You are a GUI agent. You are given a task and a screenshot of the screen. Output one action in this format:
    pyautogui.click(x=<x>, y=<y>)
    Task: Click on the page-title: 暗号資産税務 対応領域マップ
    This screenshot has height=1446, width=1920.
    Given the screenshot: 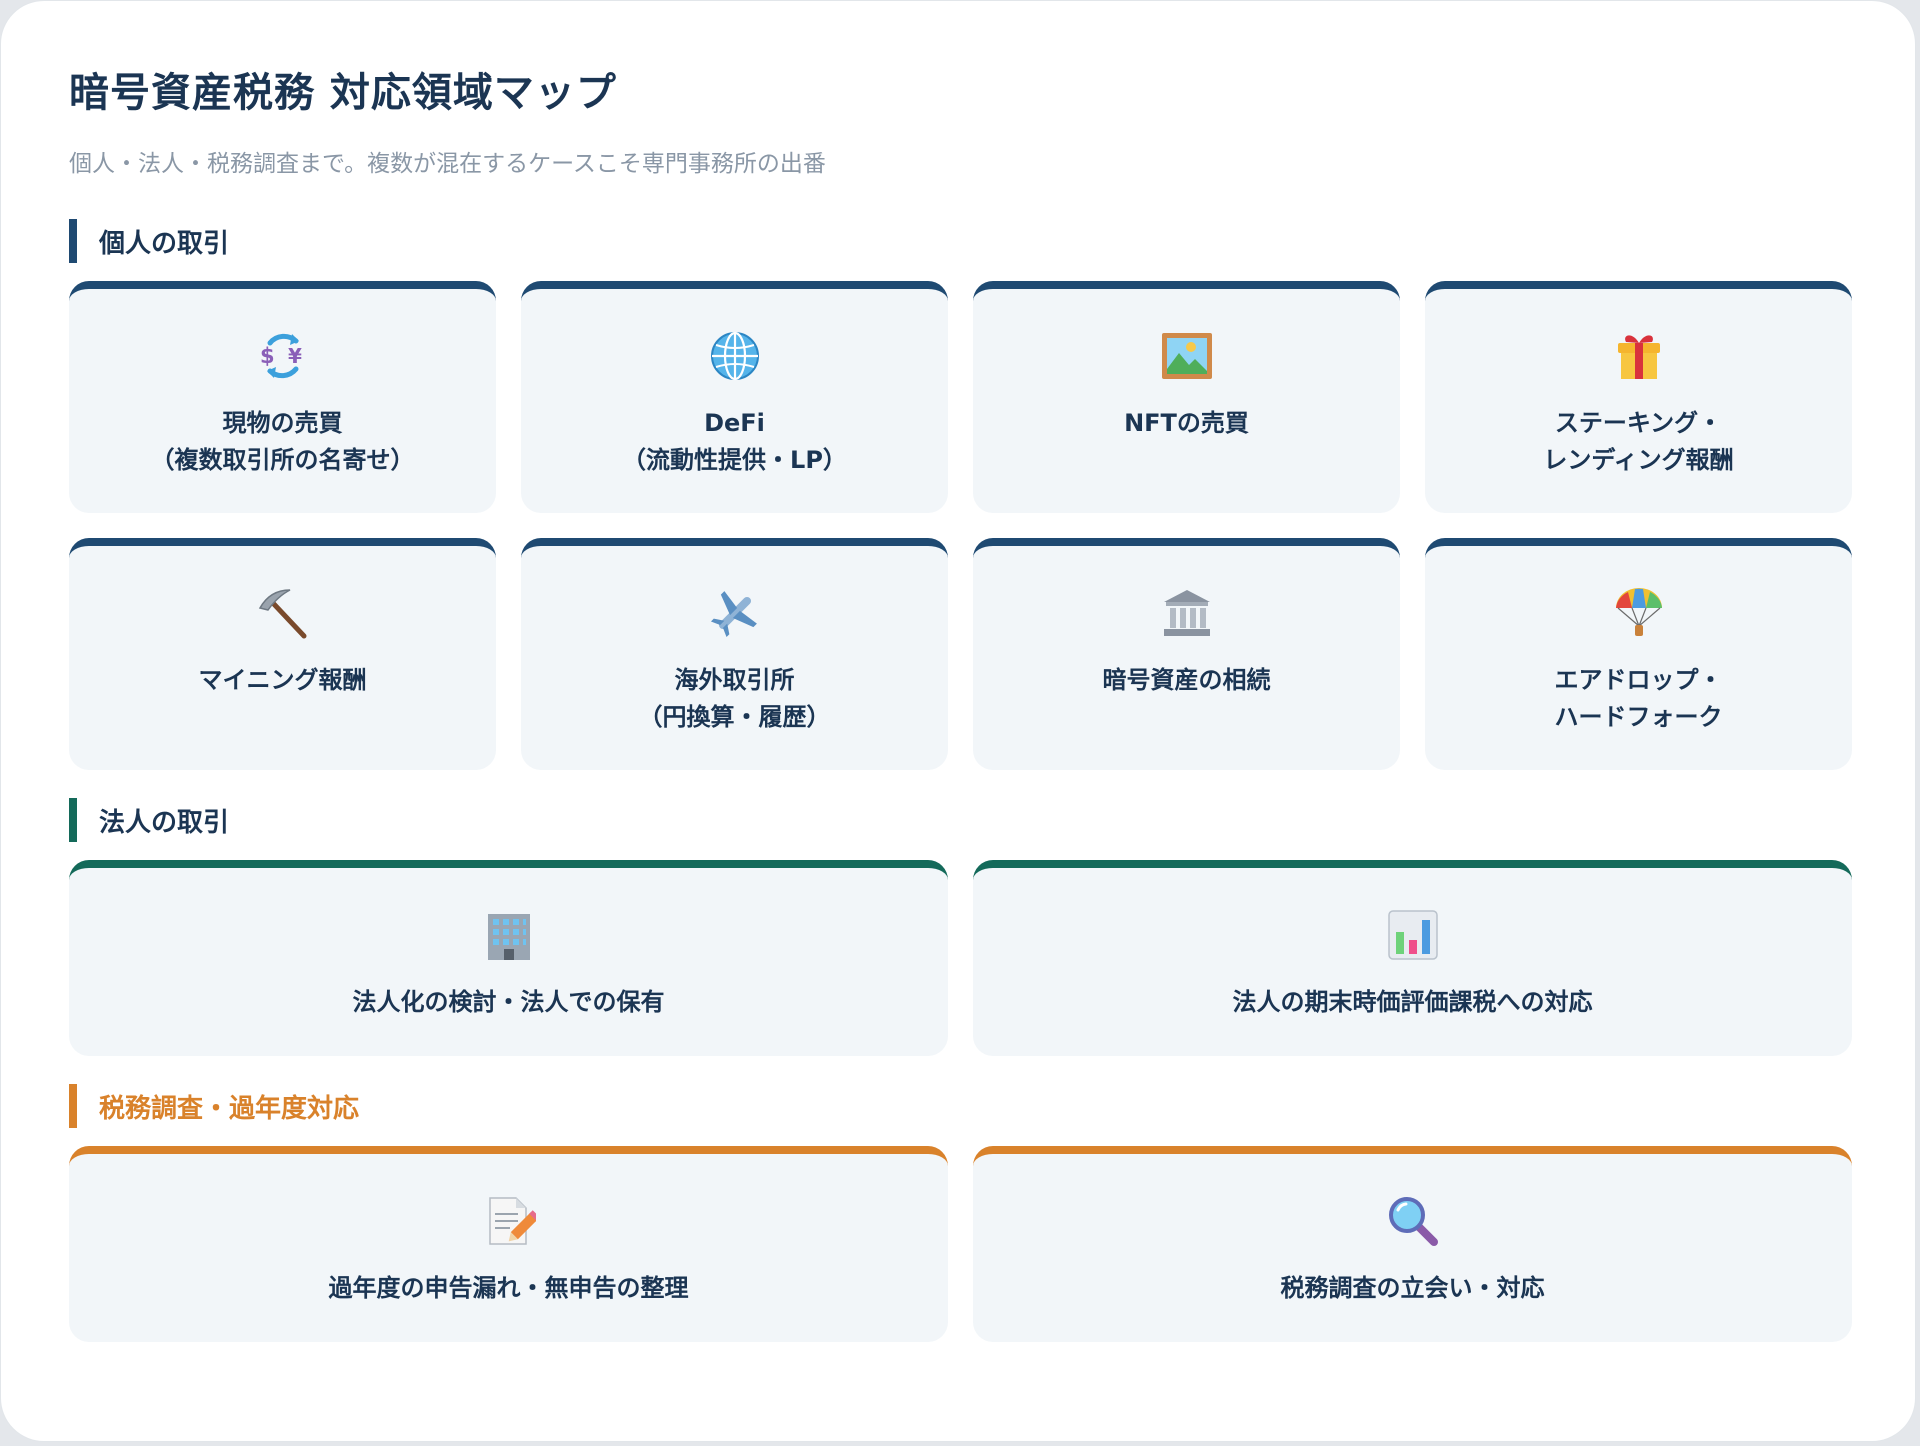 What is the action you would take?
    pyautogui.click(x=343, y=93)
    